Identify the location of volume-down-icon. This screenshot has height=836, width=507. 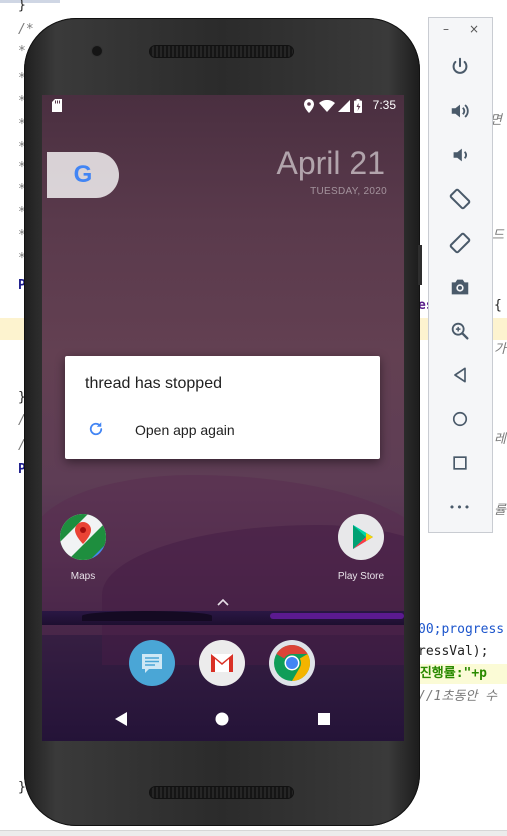
(460, 155).